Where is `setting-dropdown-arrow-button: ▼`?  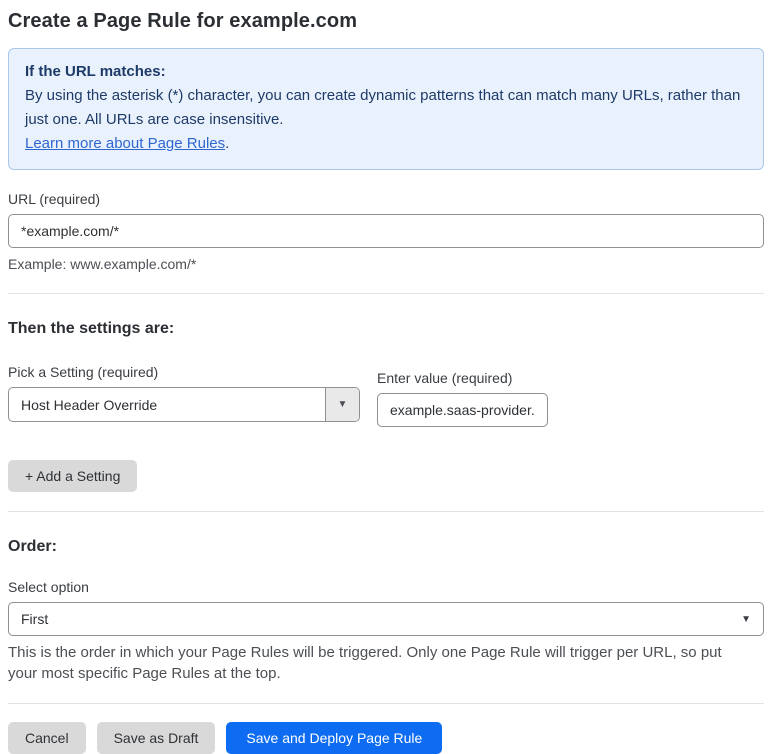 setting-dropdown-arrow-button: ▼ is located at coordinates (342, 404).